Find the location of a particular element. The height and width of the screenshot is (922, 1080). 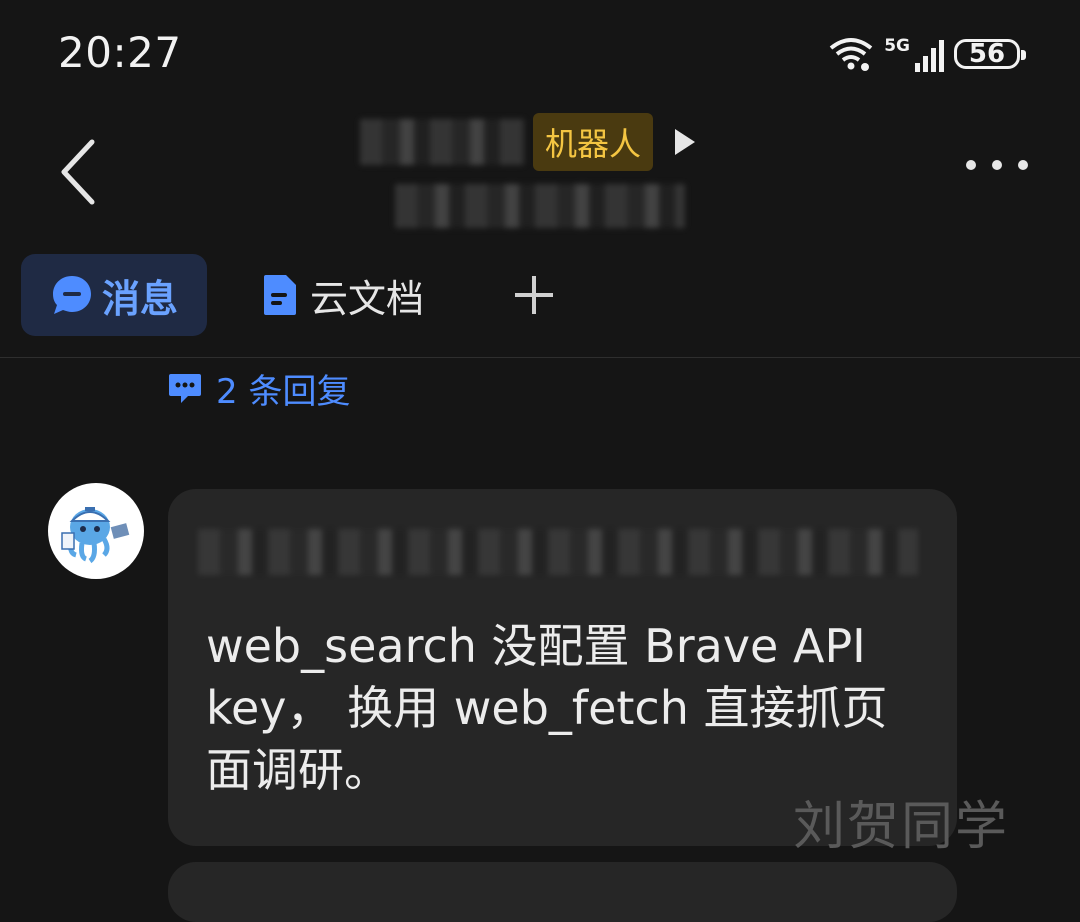

wifi-icon is located at coordinates (851, 54).